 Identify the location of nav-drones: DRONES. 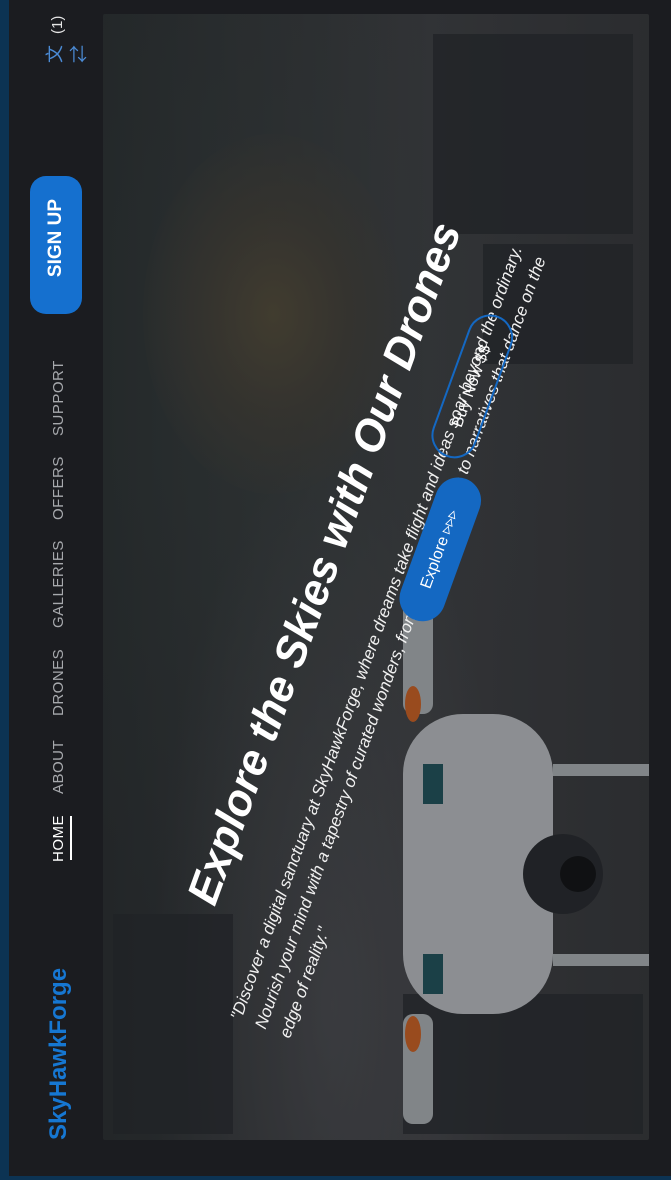
(59, 676).